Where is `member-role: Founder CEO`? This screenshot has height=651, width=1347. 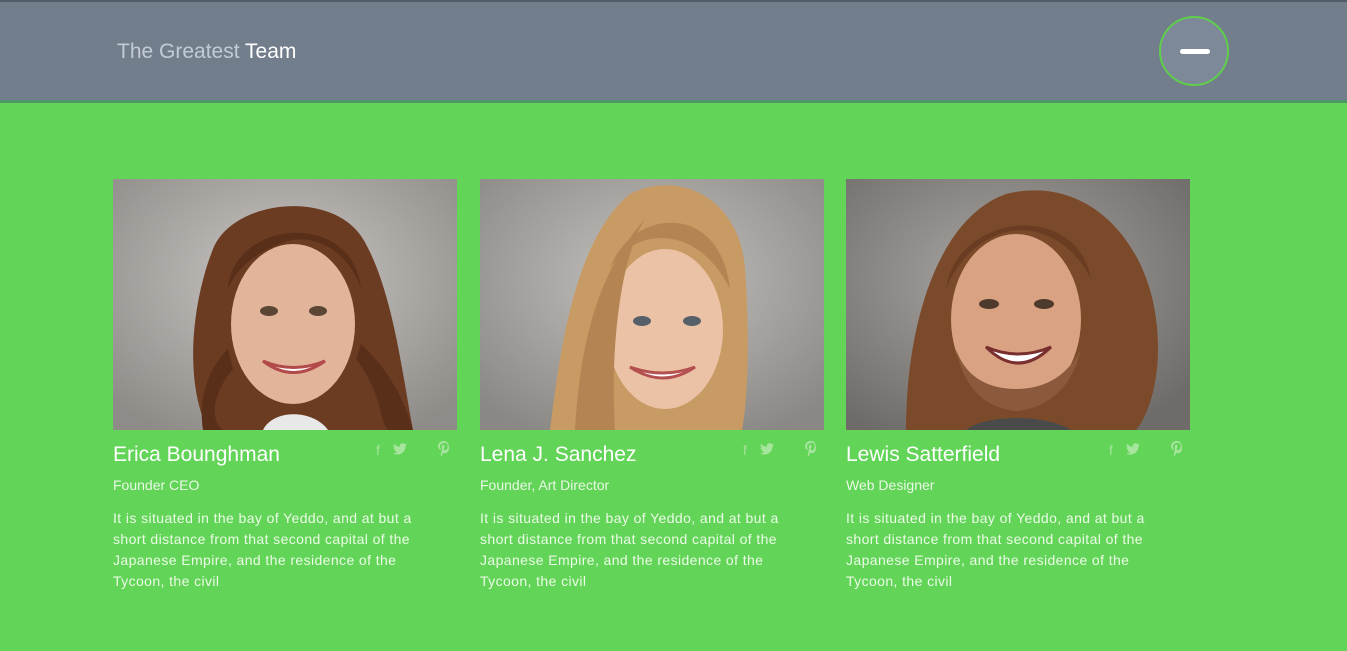
member-role: Founder CEO is located at coordinates (156, 485).